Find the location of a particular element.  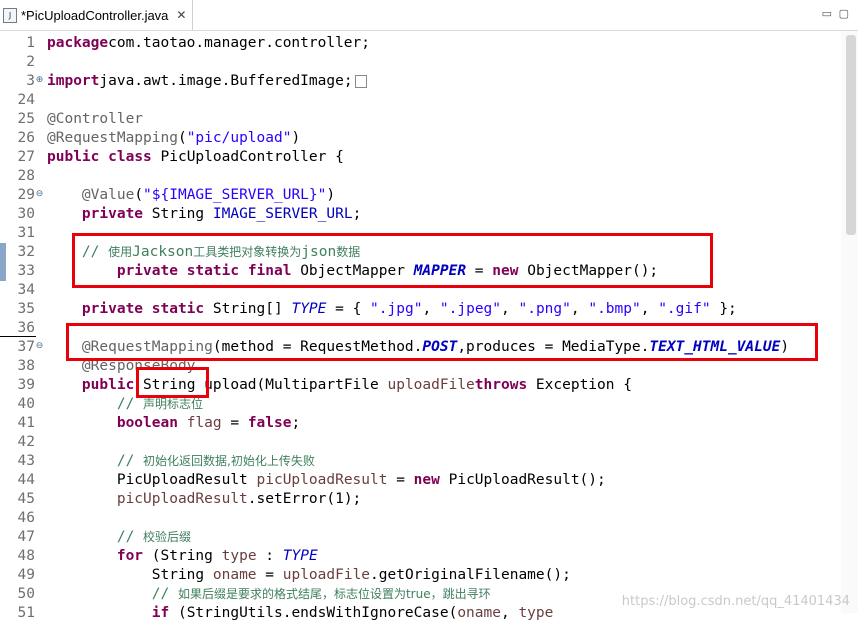

code-line: 43 // 初始化返回数据,初始化上传失败 is located at coordinates (429, 461).